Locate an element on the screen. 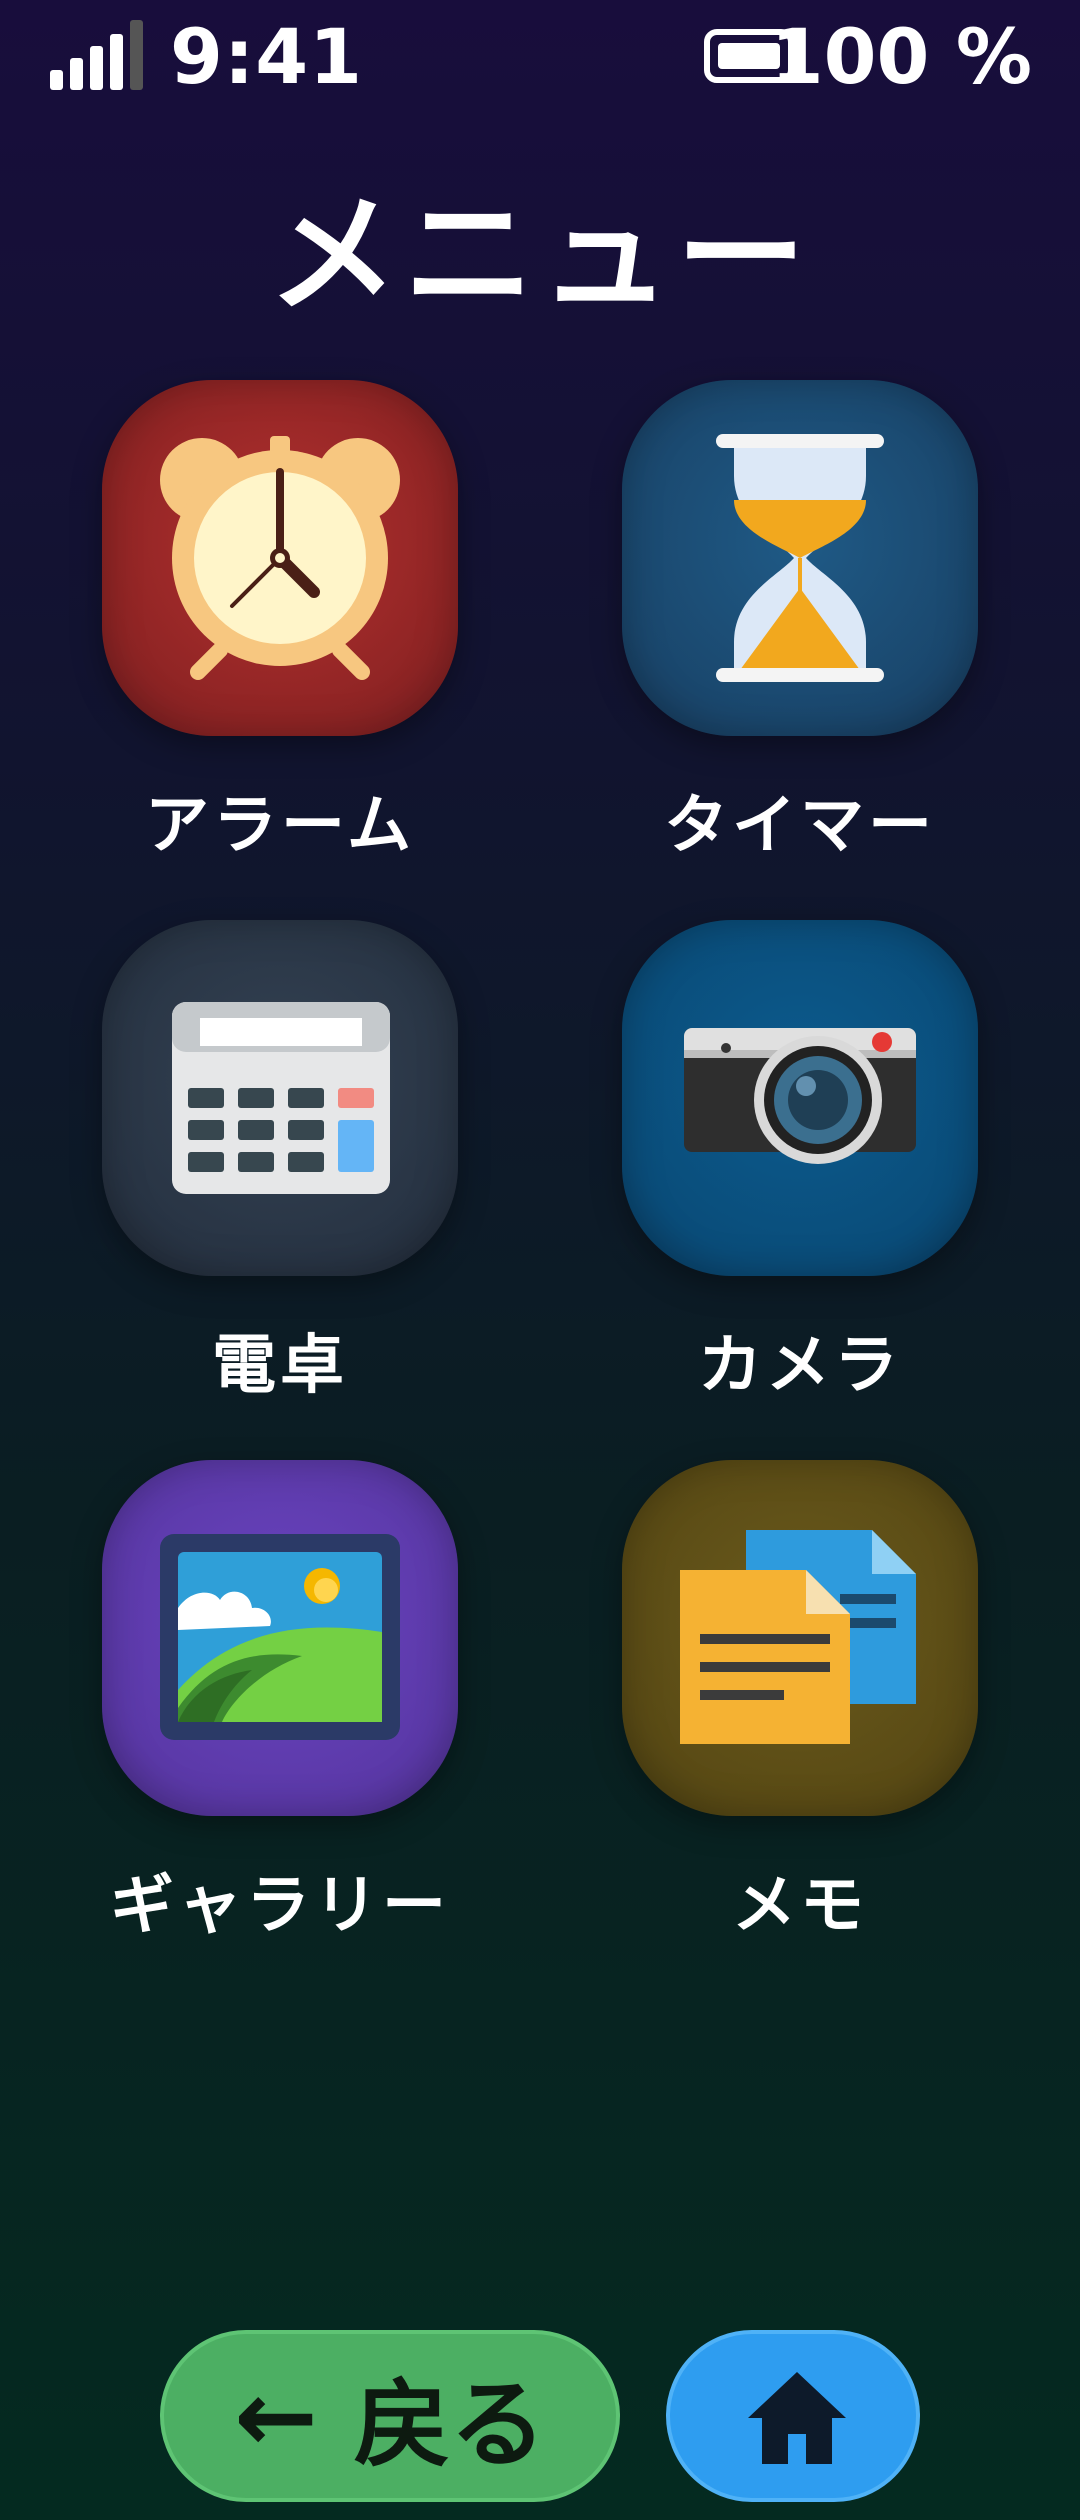  app-label-alarm: アラーム is located at coordinates (280, 820).